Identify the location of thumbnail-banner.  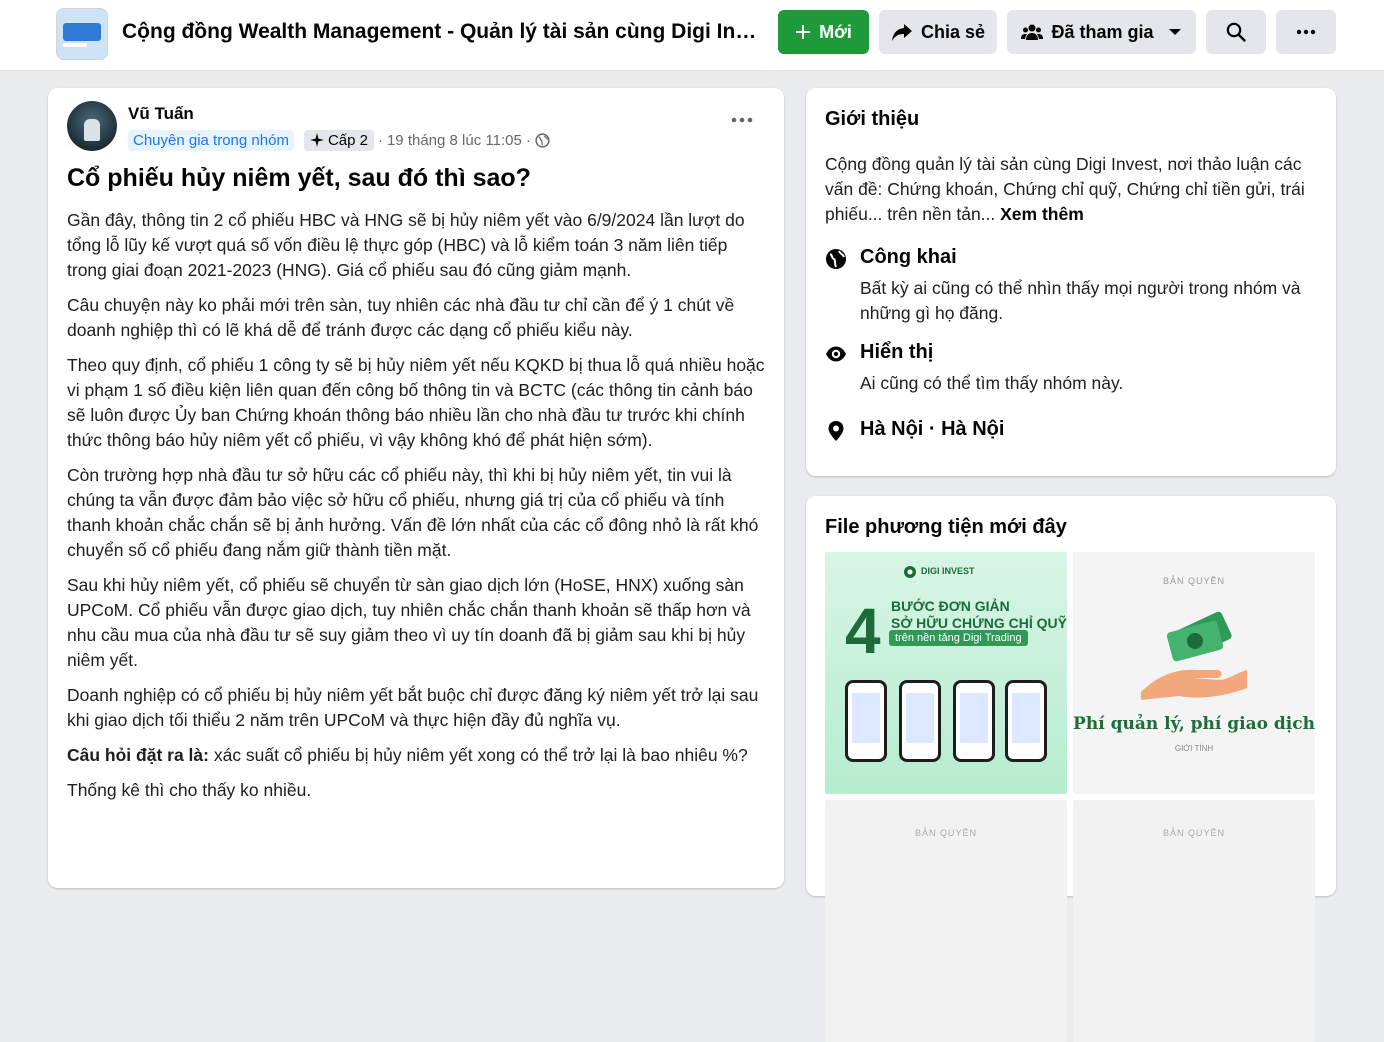
(82, 32).